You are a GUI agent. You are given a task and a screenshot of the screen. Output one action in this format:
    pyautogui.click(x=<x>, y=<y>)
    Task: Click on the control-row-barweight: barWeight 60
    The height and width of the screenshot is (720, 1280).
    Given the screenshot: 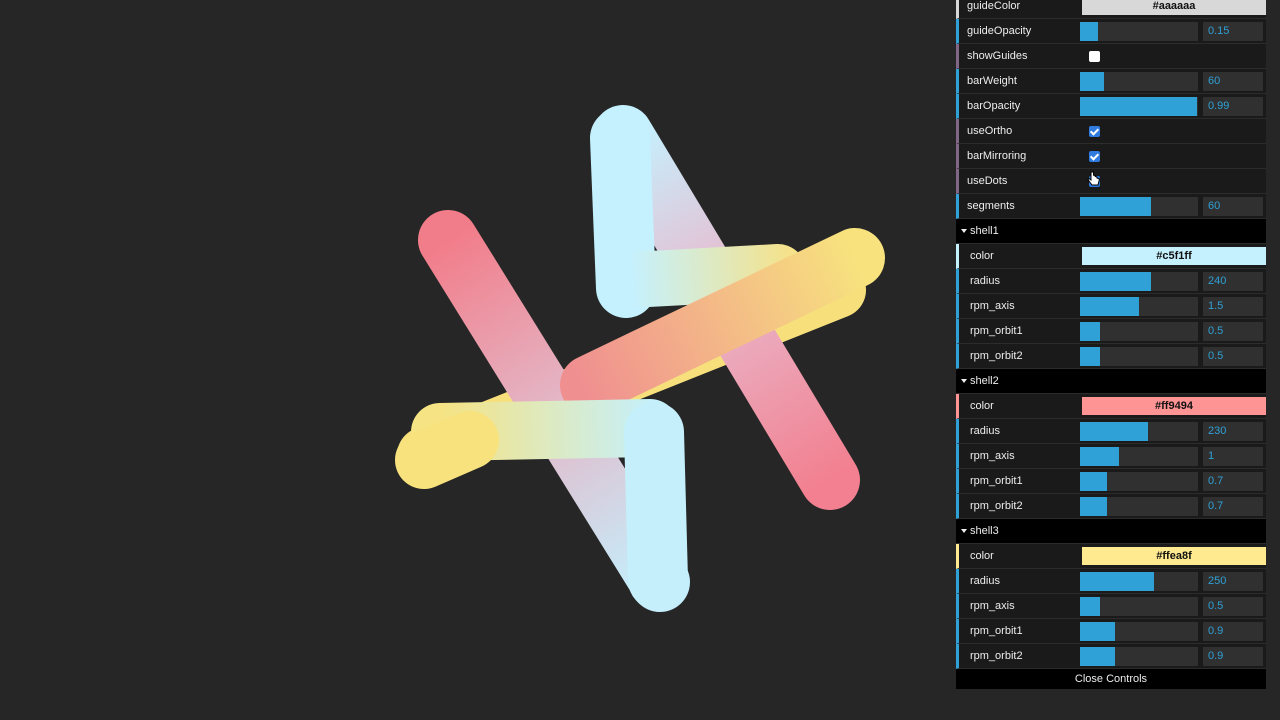 What is the action you would take?
    pyautogui.click(x=1111, y=81)
    